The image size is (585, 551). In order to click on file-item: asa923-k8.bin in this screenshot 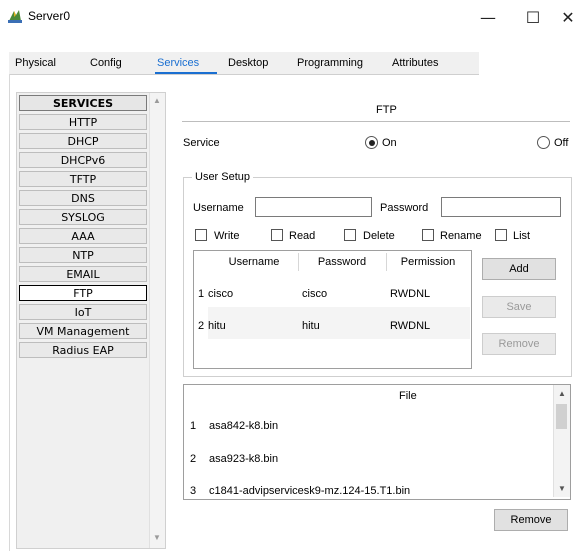, I will do `click(243, 459)`.